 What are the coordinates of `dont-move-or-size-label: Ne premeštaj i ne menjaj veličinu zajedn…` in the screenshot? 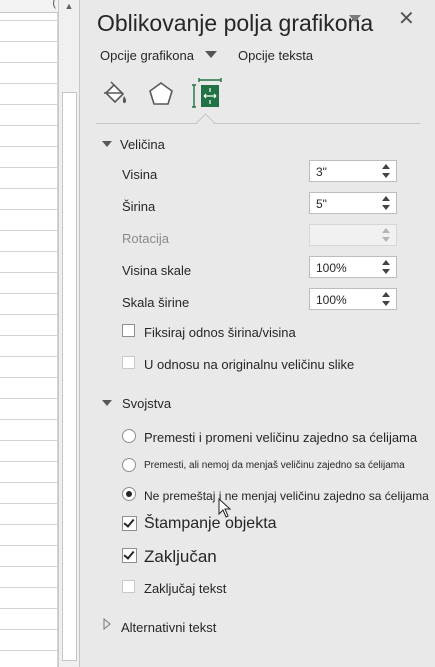 It's located at (286, 496).